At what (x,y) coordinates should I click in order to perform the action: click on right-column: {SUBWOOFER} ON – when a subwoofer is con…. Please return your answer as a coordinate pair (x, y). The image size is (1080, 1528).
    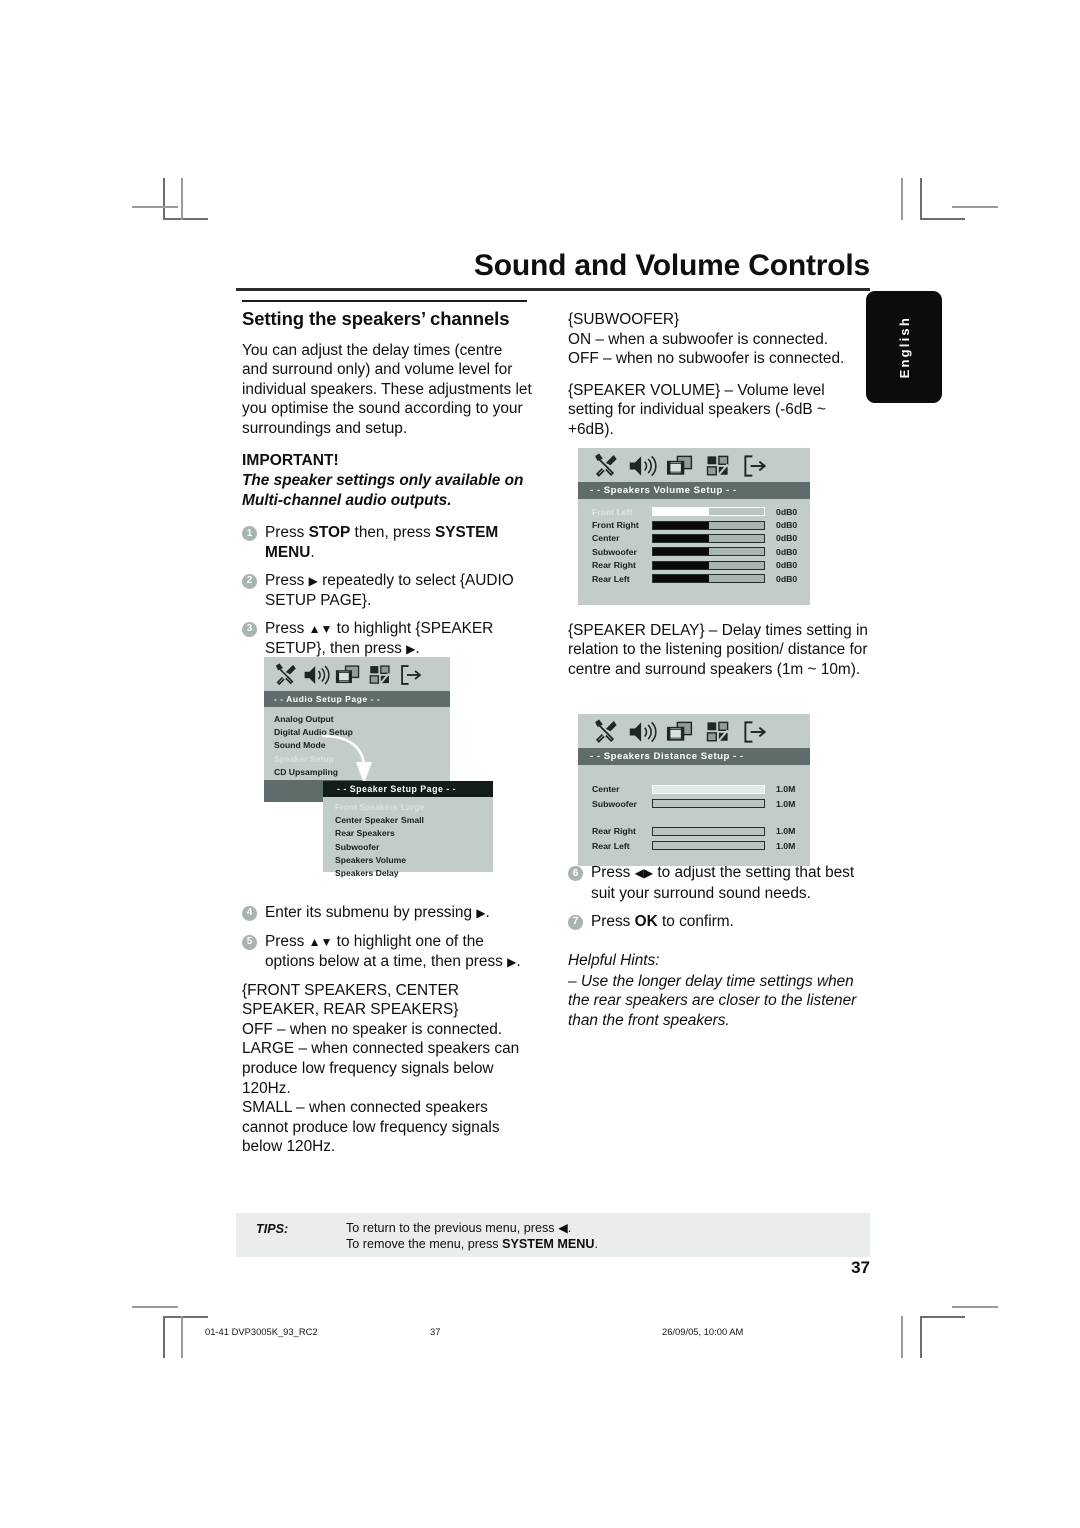
    Looking at the image, I should click on (718, 665).